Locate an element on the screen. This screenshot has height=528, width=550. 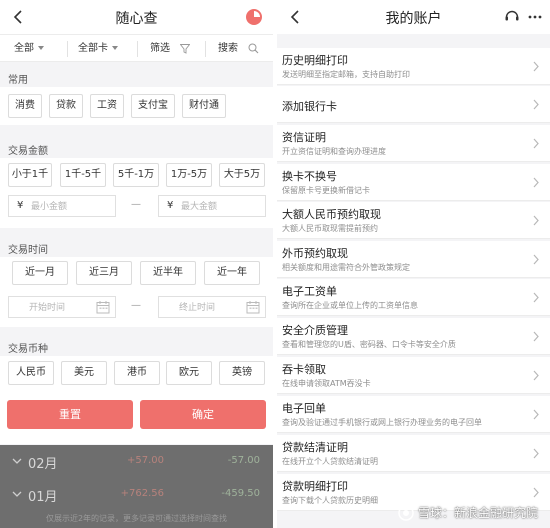
chip-tenpay: 财付通 is located at coordinates (204, 106).